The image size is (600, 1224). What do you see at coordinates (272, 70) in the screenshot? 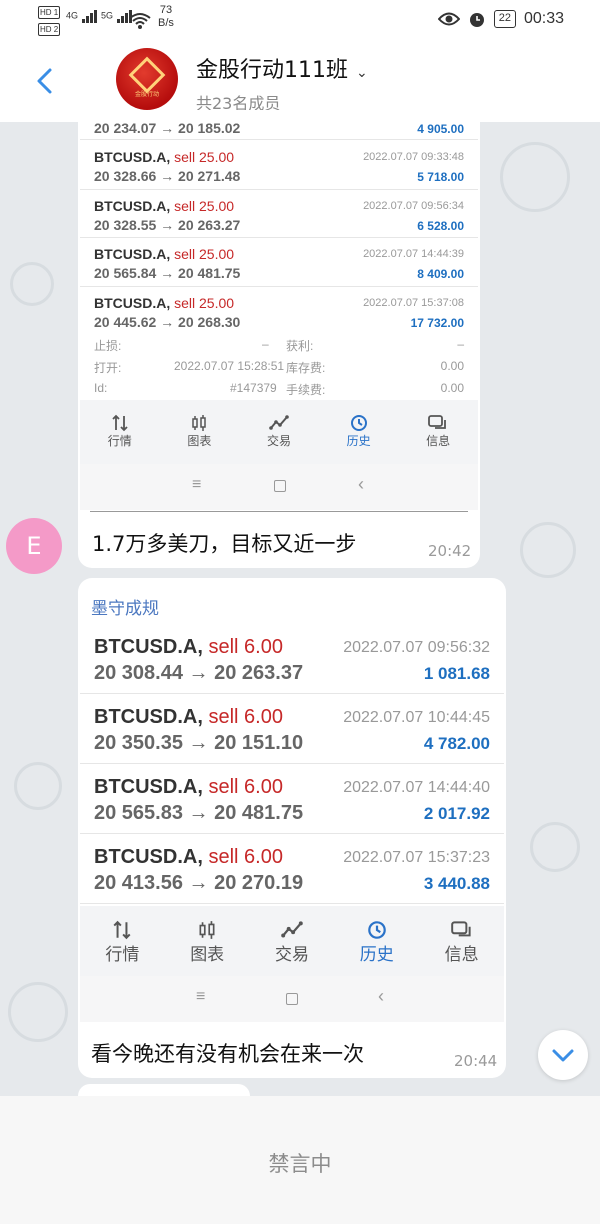
I see `group-name-text: 金股行动111班` at bounding box center [272, 70].